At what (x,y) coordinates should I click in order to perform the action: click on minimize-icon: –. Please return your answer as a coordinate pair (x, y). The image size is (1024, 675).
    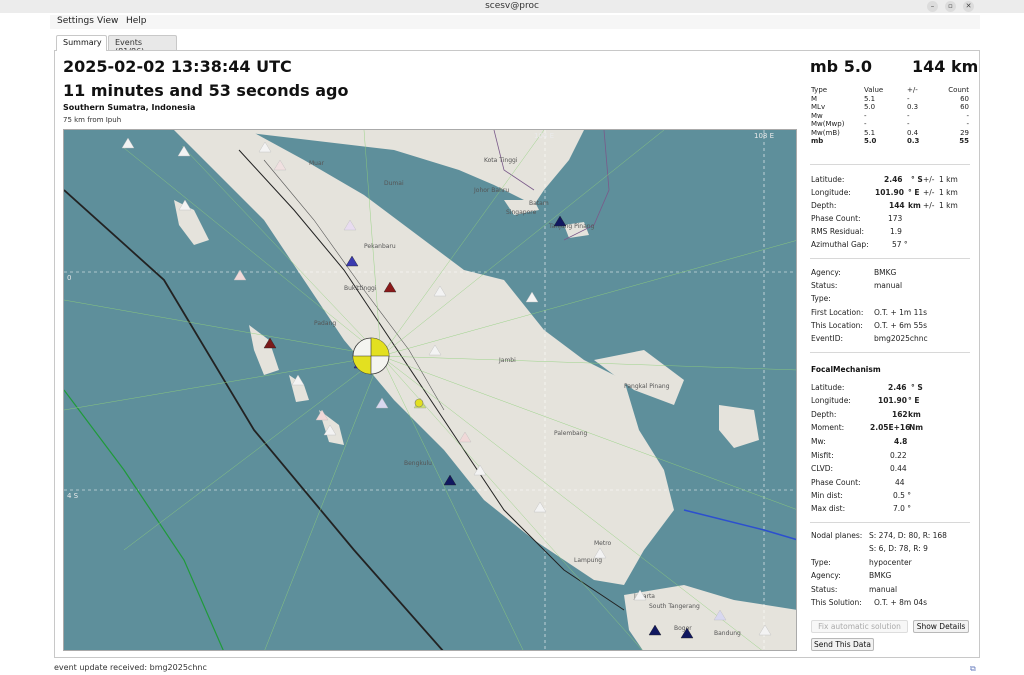
    Looking at the image, I should click on (932, 6).